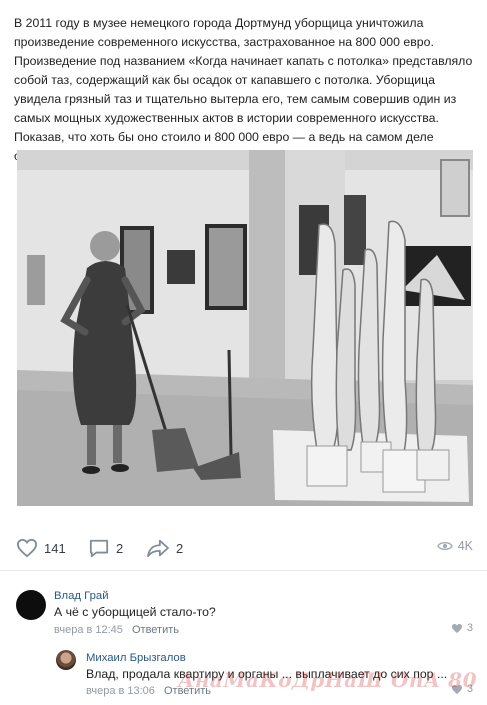 The width and height of the screenshot is (487, 705). Describe the element at coordinates (136, 658) in the screenshot. I see `comment-author: Михаил Брызгалов` at that location.